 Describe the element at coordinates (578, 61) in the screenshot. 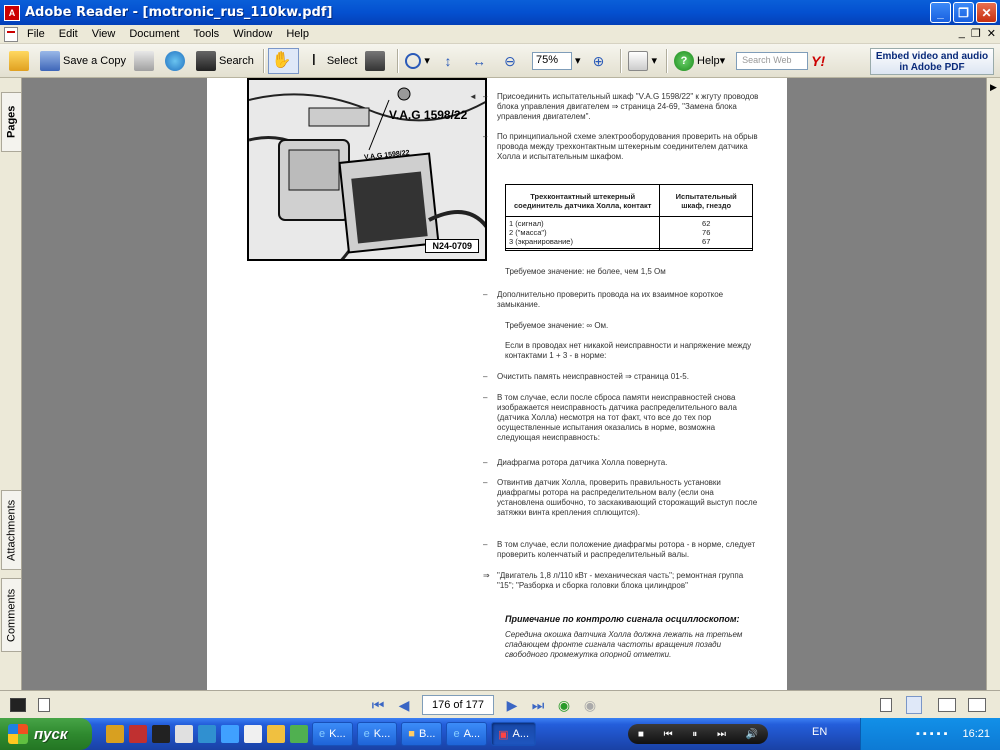

I see `zoom-dropdown-button: ▾` at that location.